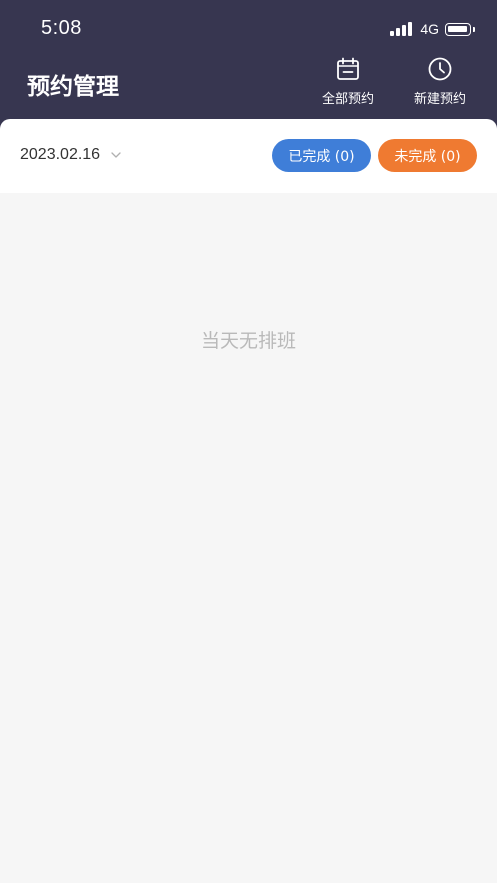  What do you see at coordinates (248, 66) in the screenshot?
I see `app-header: 5:08 4G 预约管理 全部预约 新建预约` at bounding box center [248, 66].